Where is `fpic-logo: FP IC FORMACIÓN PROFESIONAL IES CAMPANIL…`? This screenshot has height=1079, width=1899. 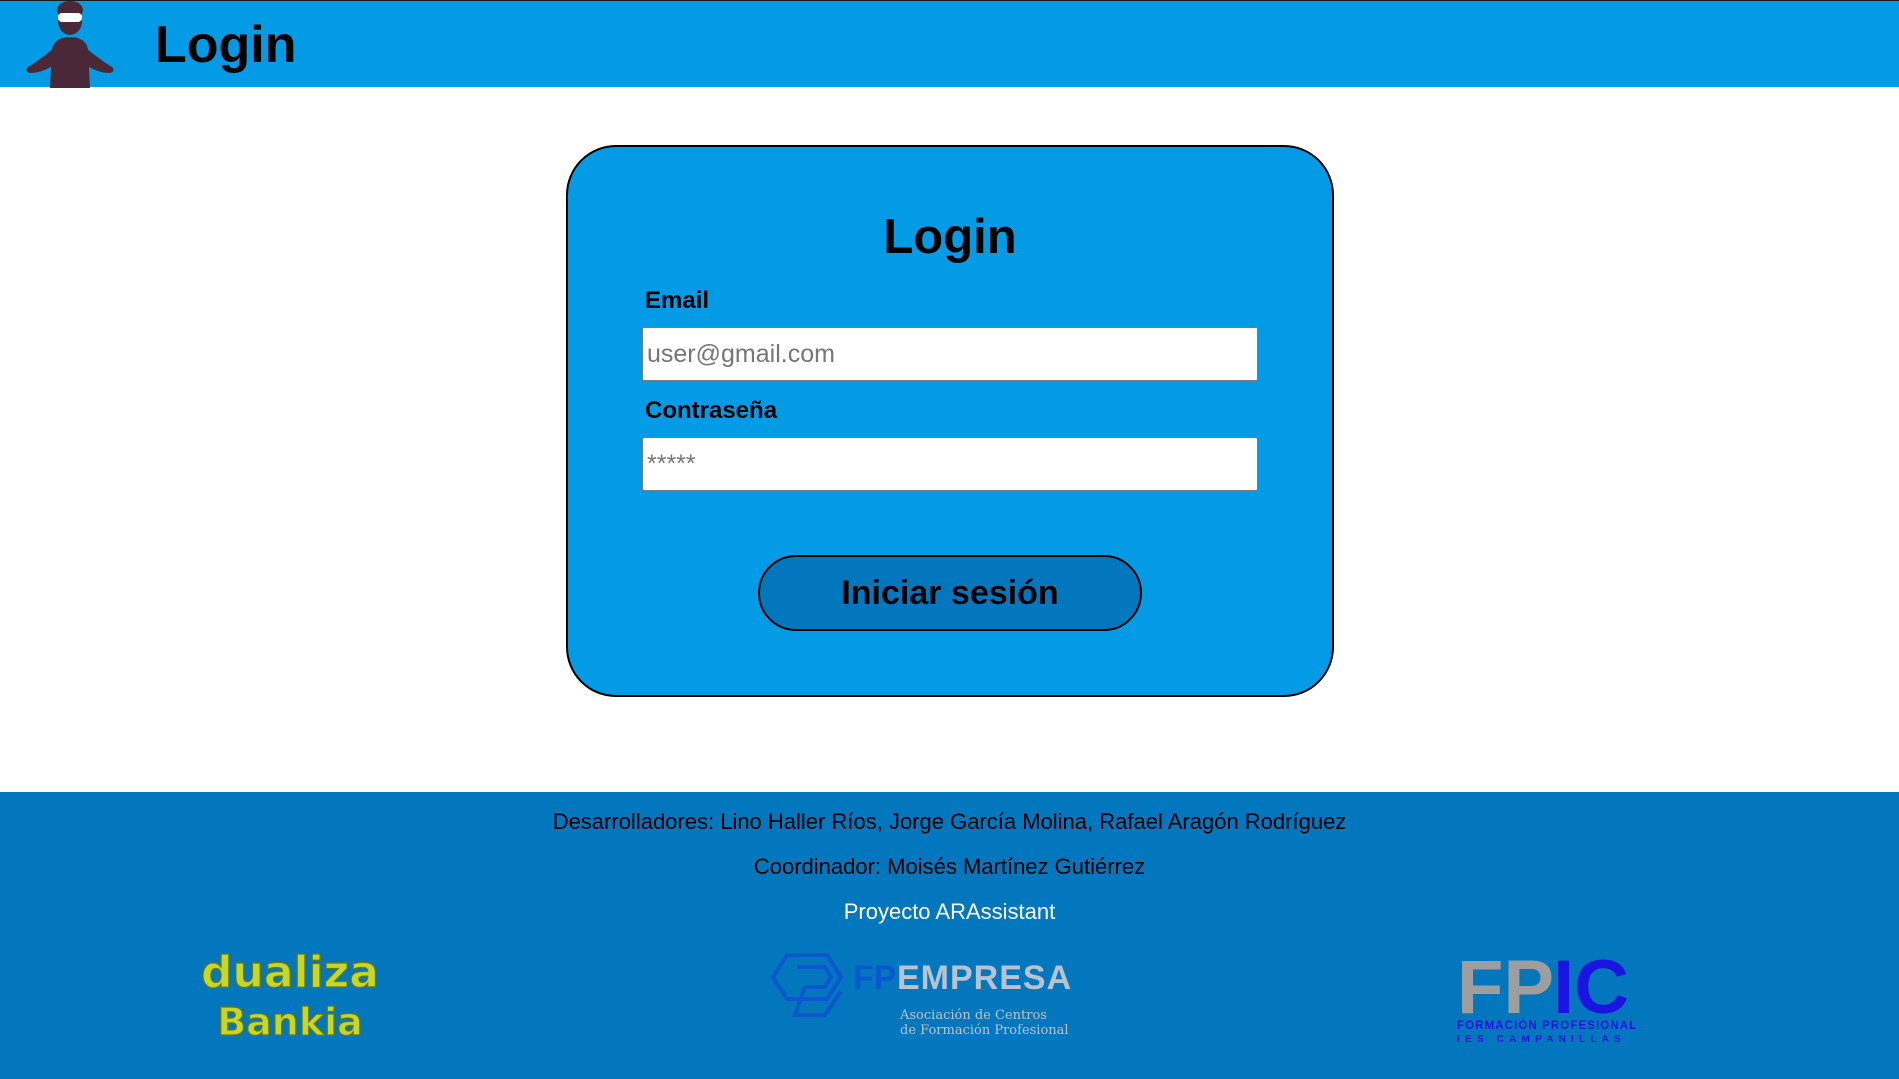
fpic-logo: FP IC FORMACIÓN PROFESIONAL IES CAMPANIL… is located at coordinates (1547, 996).